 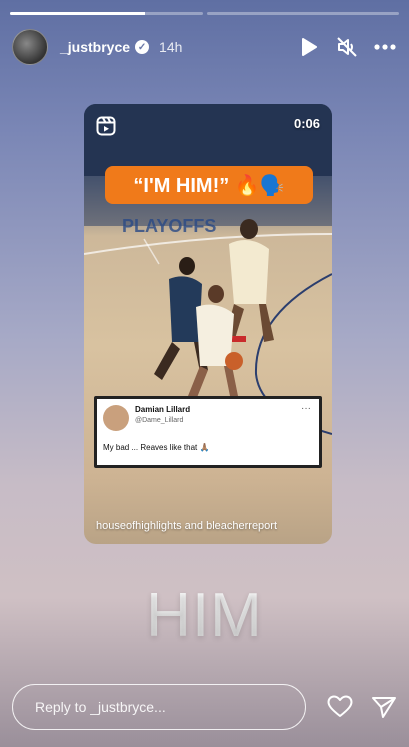 I want to click on play-button, so click(x=309, y=47).